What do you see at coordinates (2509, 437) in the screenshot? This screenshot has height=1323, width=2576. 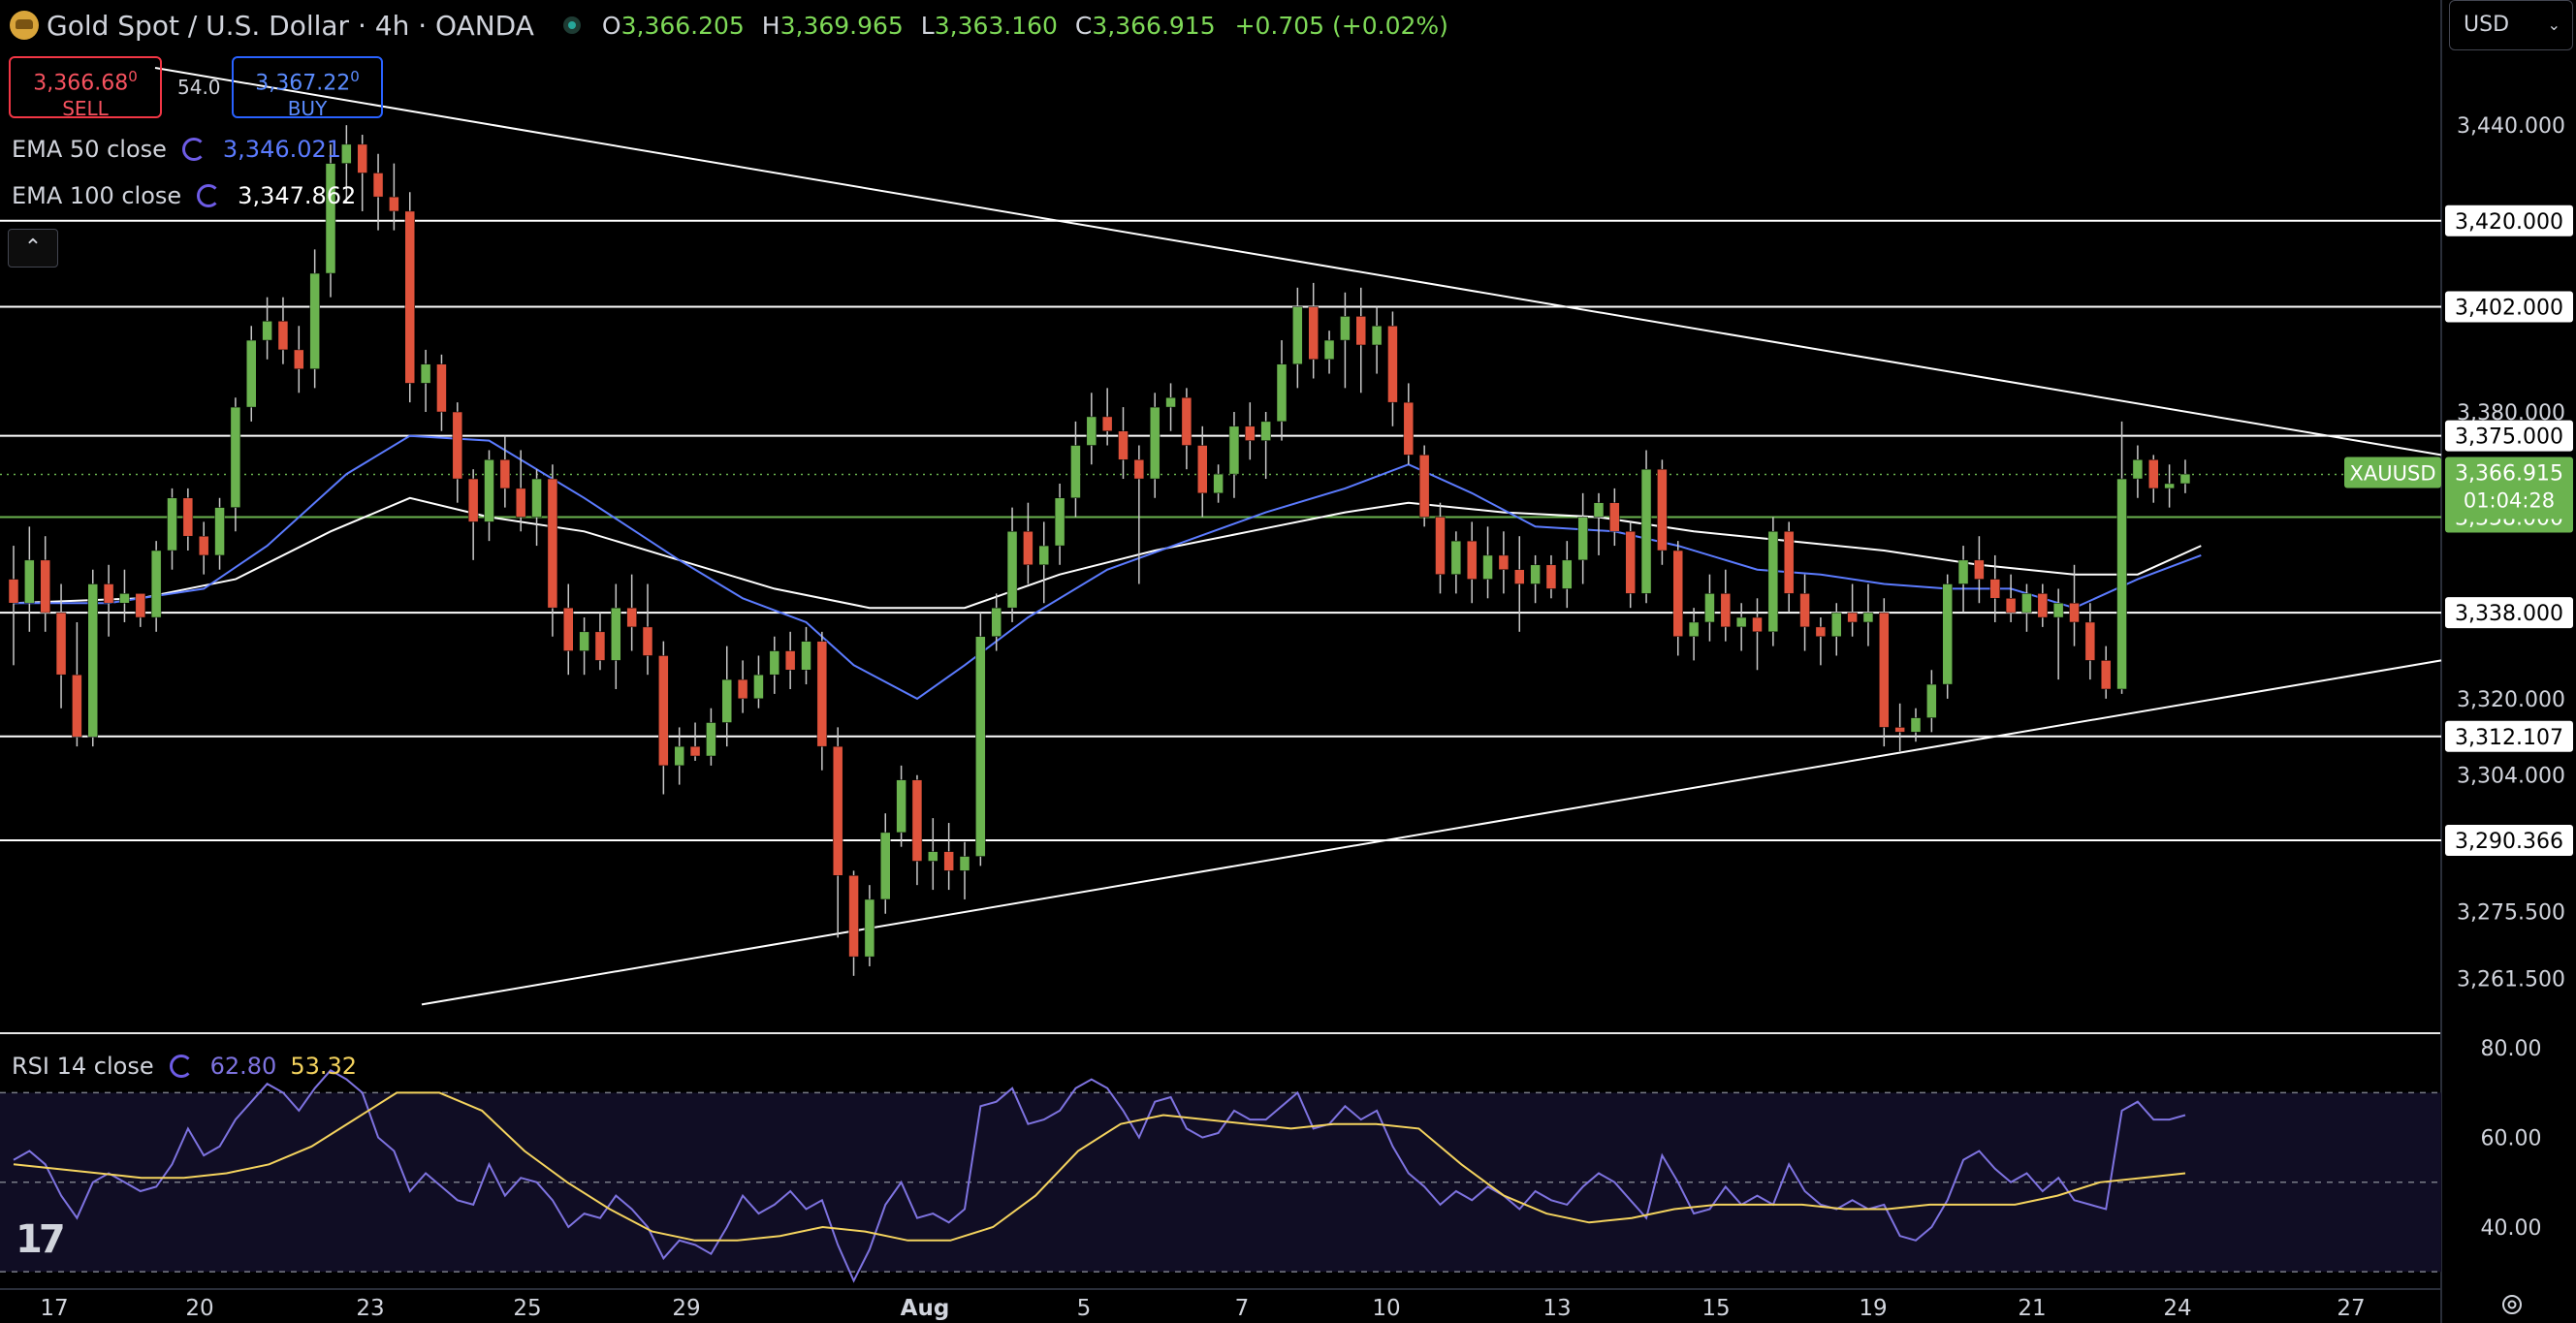 I see `level-price-label: 3,375.000` at bounding box center [2509, 437].